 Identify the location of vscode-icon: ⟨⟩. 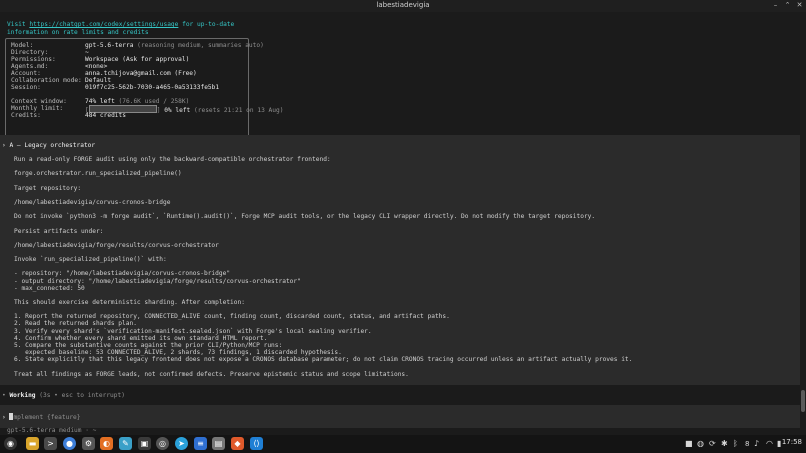
(256, 443).